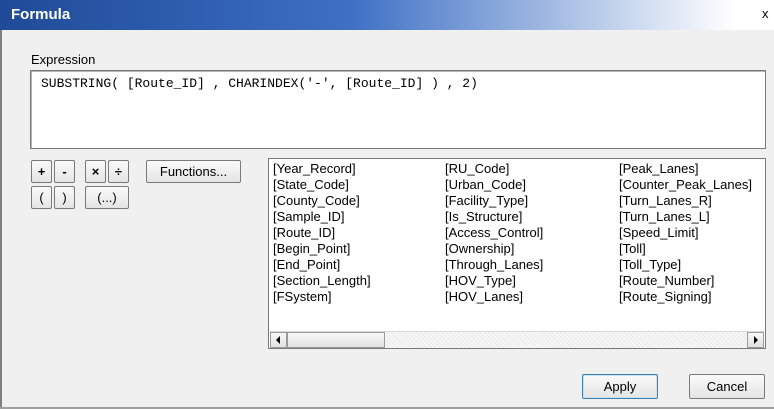 The height and width of the screenshot is (409, 774). What do you see at coordinates (685, 297) in the screenshot?
I see `field-item: [Route_Signing]` at bounding box center [685, 297].